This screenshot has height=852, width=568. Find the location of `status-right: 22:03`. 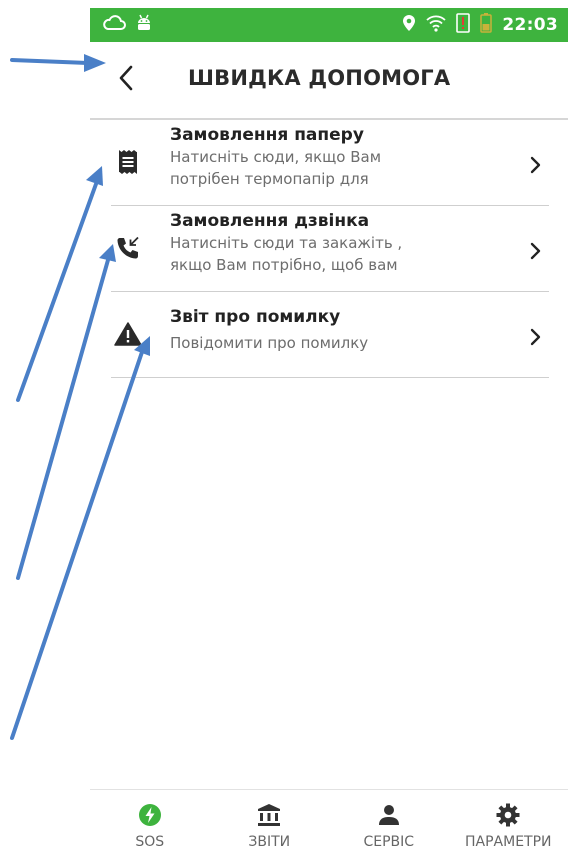

status-right: 22:03 is located at coordinates (480, 25).